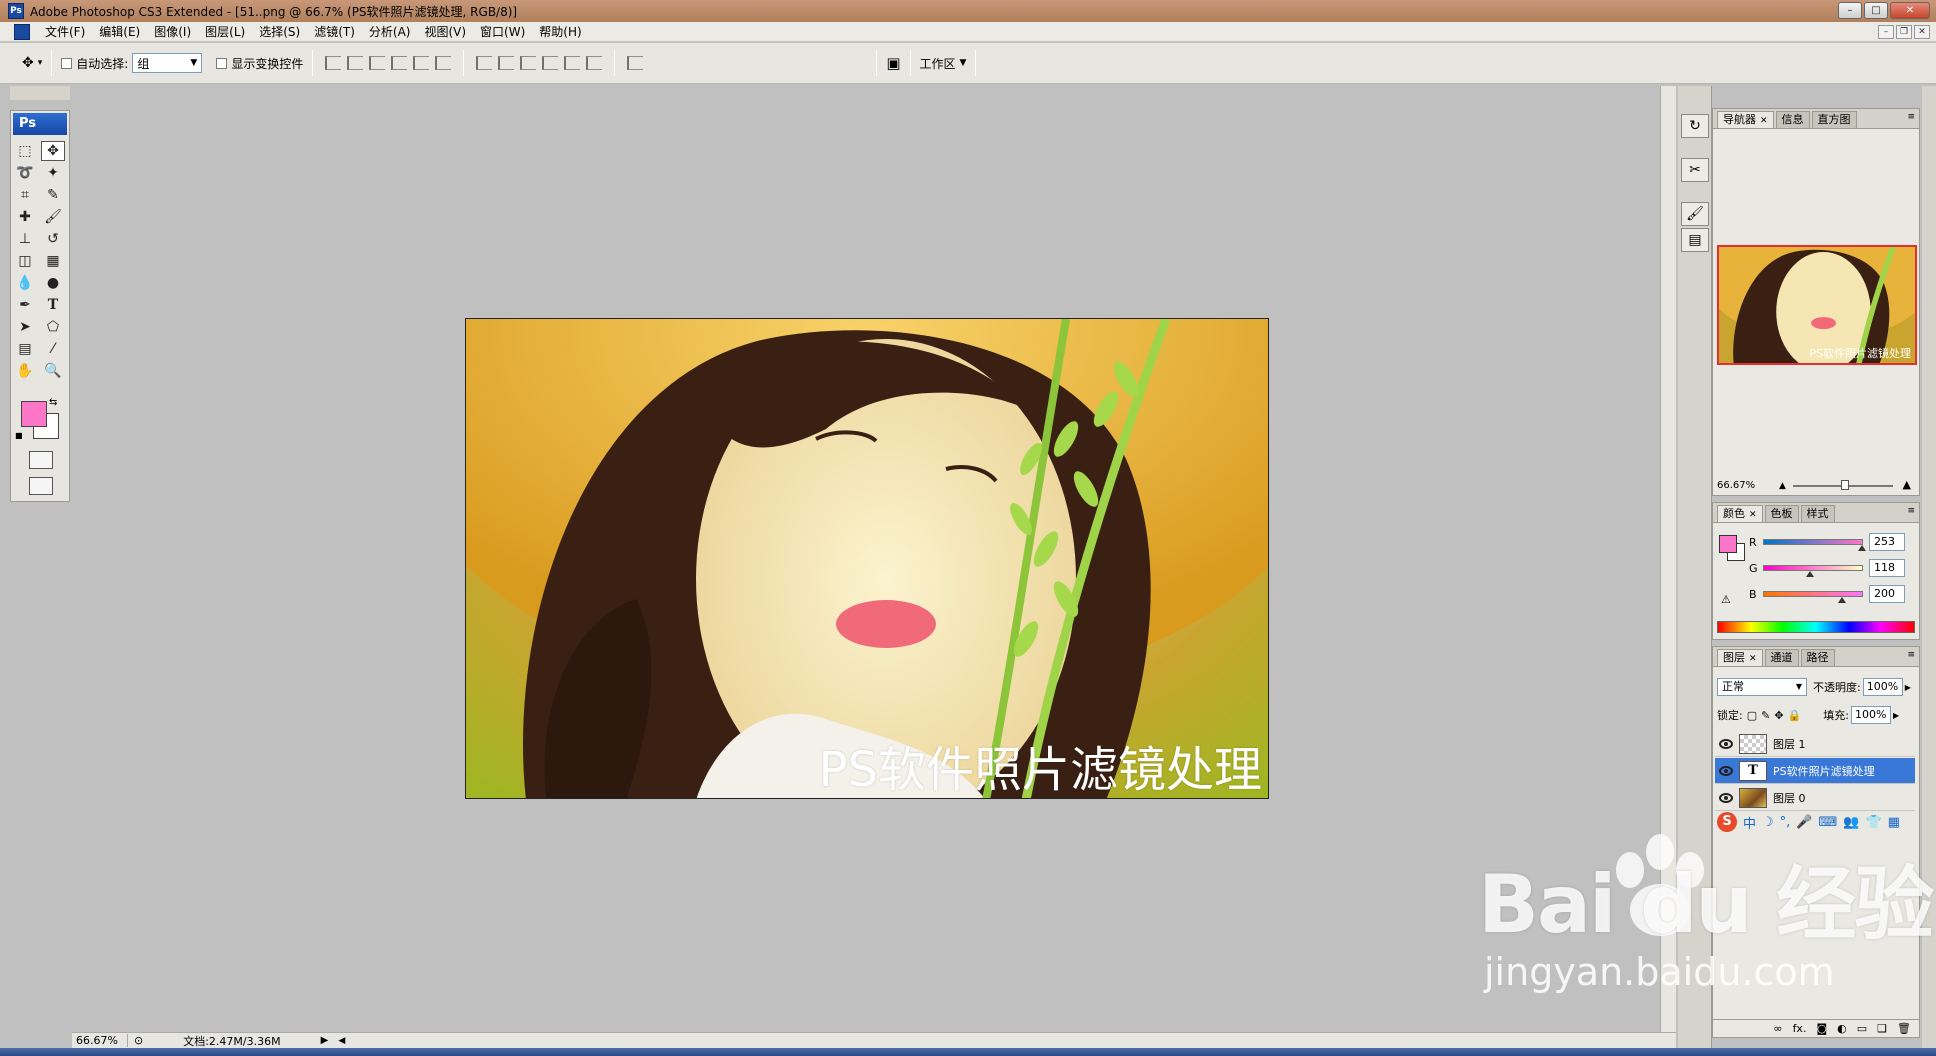 The height and width of the screenshot is (1056, 1936). What do you see at coordinates (1834, 119) in the screenshot?
I see `tab-histogram: 直方图` at bounding box center [1834, 119].